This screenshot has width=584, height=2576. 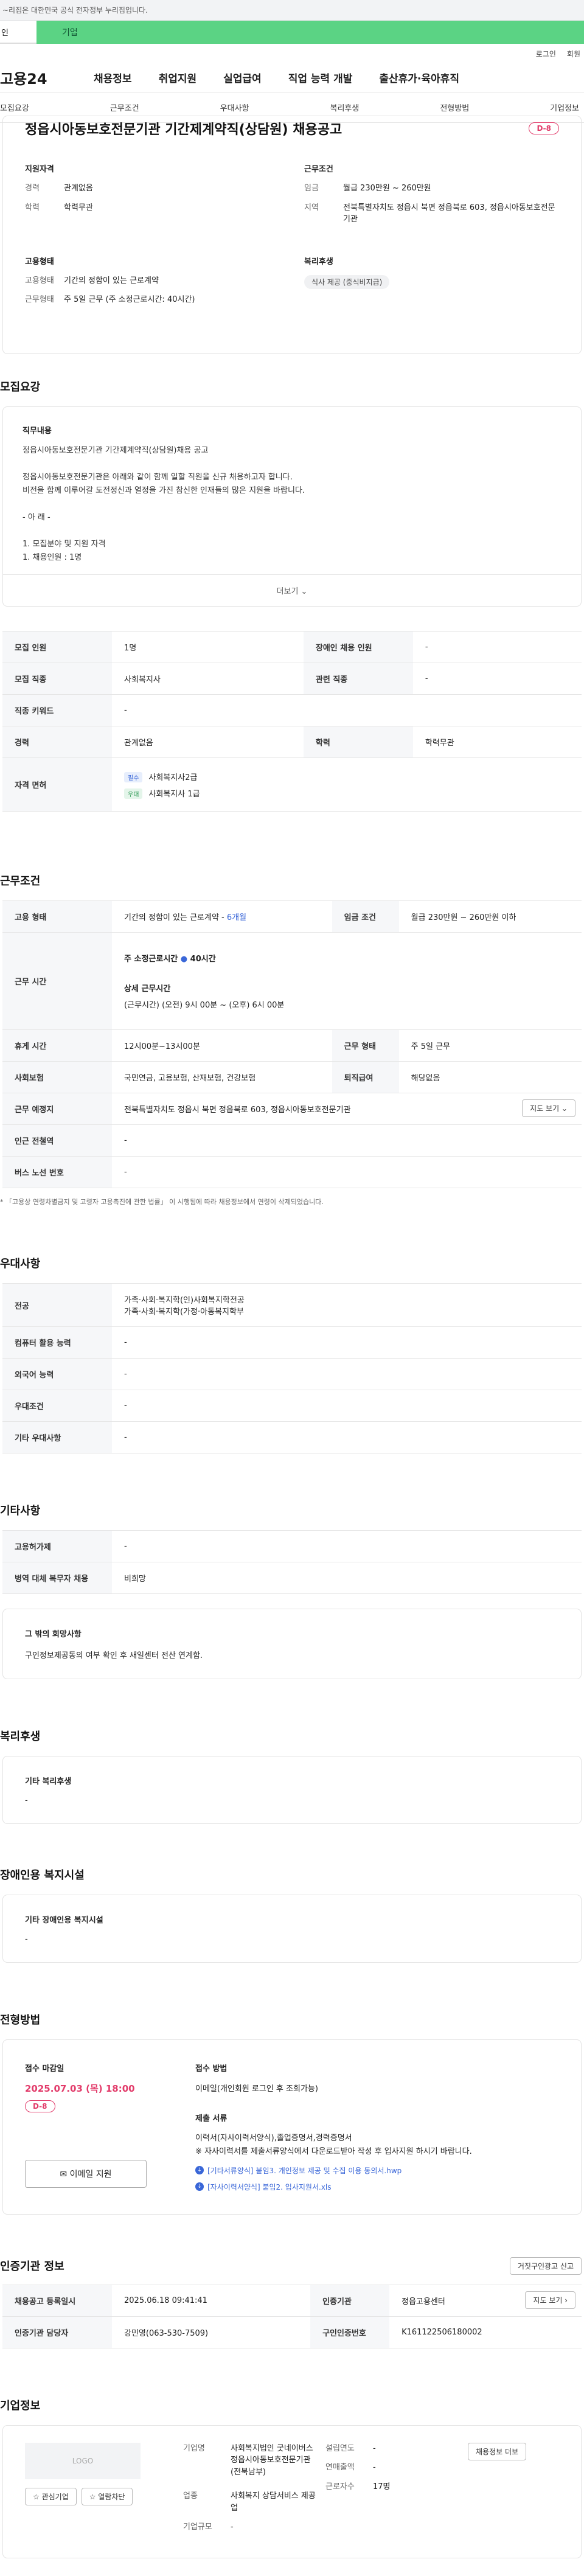 What do you see at coordinates (311, 207) in the screenshot?
I see `loc-label: 지역` at bounding box center [311, 207].